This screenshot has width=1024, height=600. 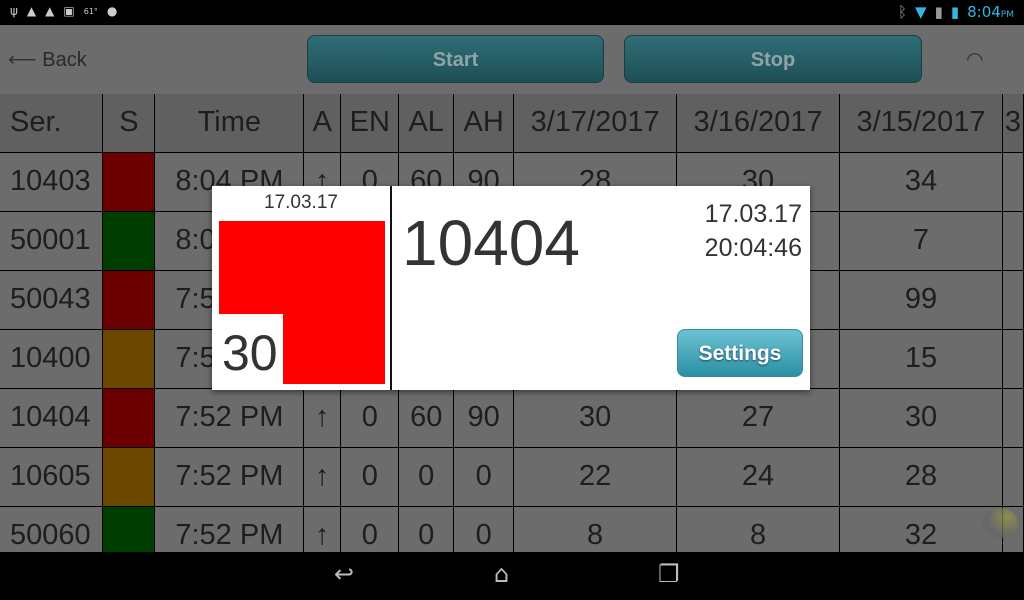 What do you see at coordinates (758, 123) in the screenshot?
I see `column-header: 3/16/2017` at bounding box center [758, 123].